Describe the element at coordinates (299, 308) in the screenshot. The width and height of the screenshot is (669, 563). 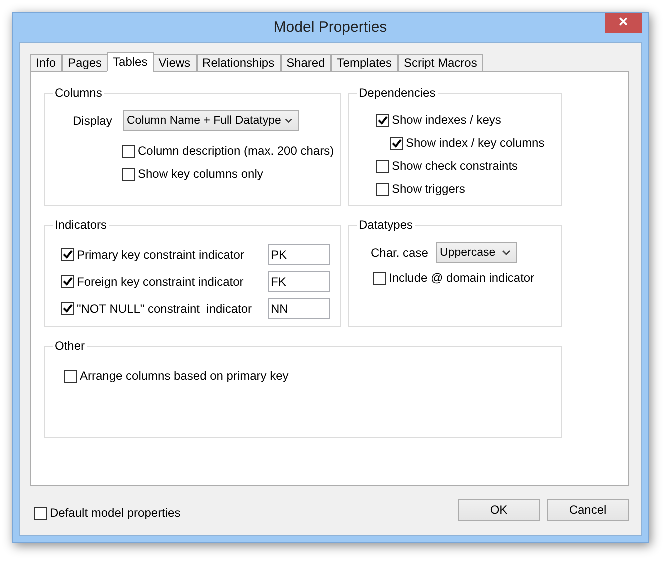
I see `input-field: NN` at that location.